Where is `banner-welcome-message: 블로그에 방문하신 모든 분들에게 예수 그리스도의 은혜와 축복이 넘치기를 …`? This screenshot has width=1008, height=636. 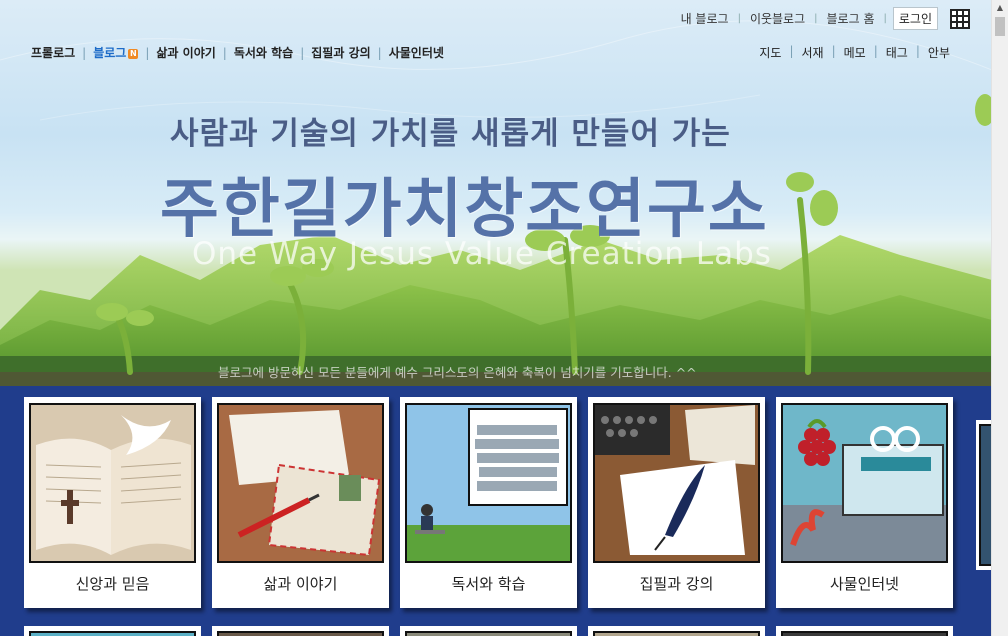
banner-welcome-message: 블로그에 방문하신 모든 분들에게 예수 그리스도의 은혜와 축복이 넘치기를 … is located at coordinates (457, 372).